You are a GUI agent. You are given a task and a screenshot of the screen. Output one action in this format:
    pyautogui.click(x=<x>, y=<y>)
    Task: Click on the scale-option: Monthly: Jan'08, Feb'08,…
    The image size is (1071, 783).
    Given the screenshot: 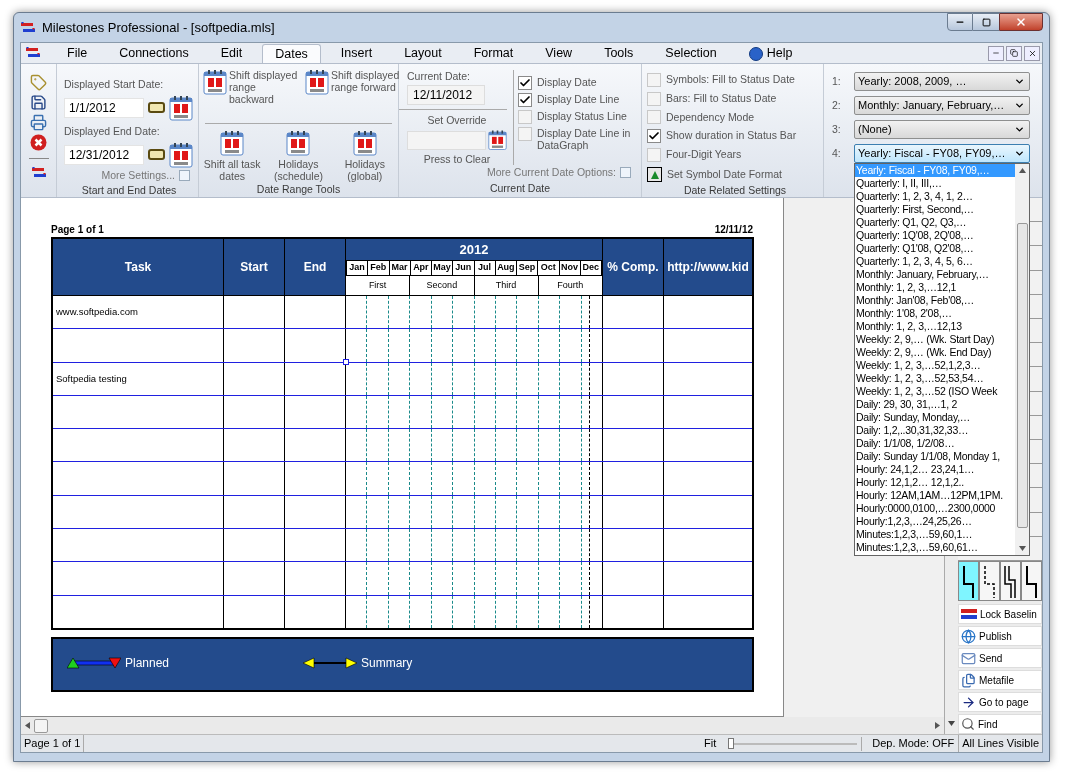 What is the action you would take?
    pyautogui.click(x=935, y=300)
    